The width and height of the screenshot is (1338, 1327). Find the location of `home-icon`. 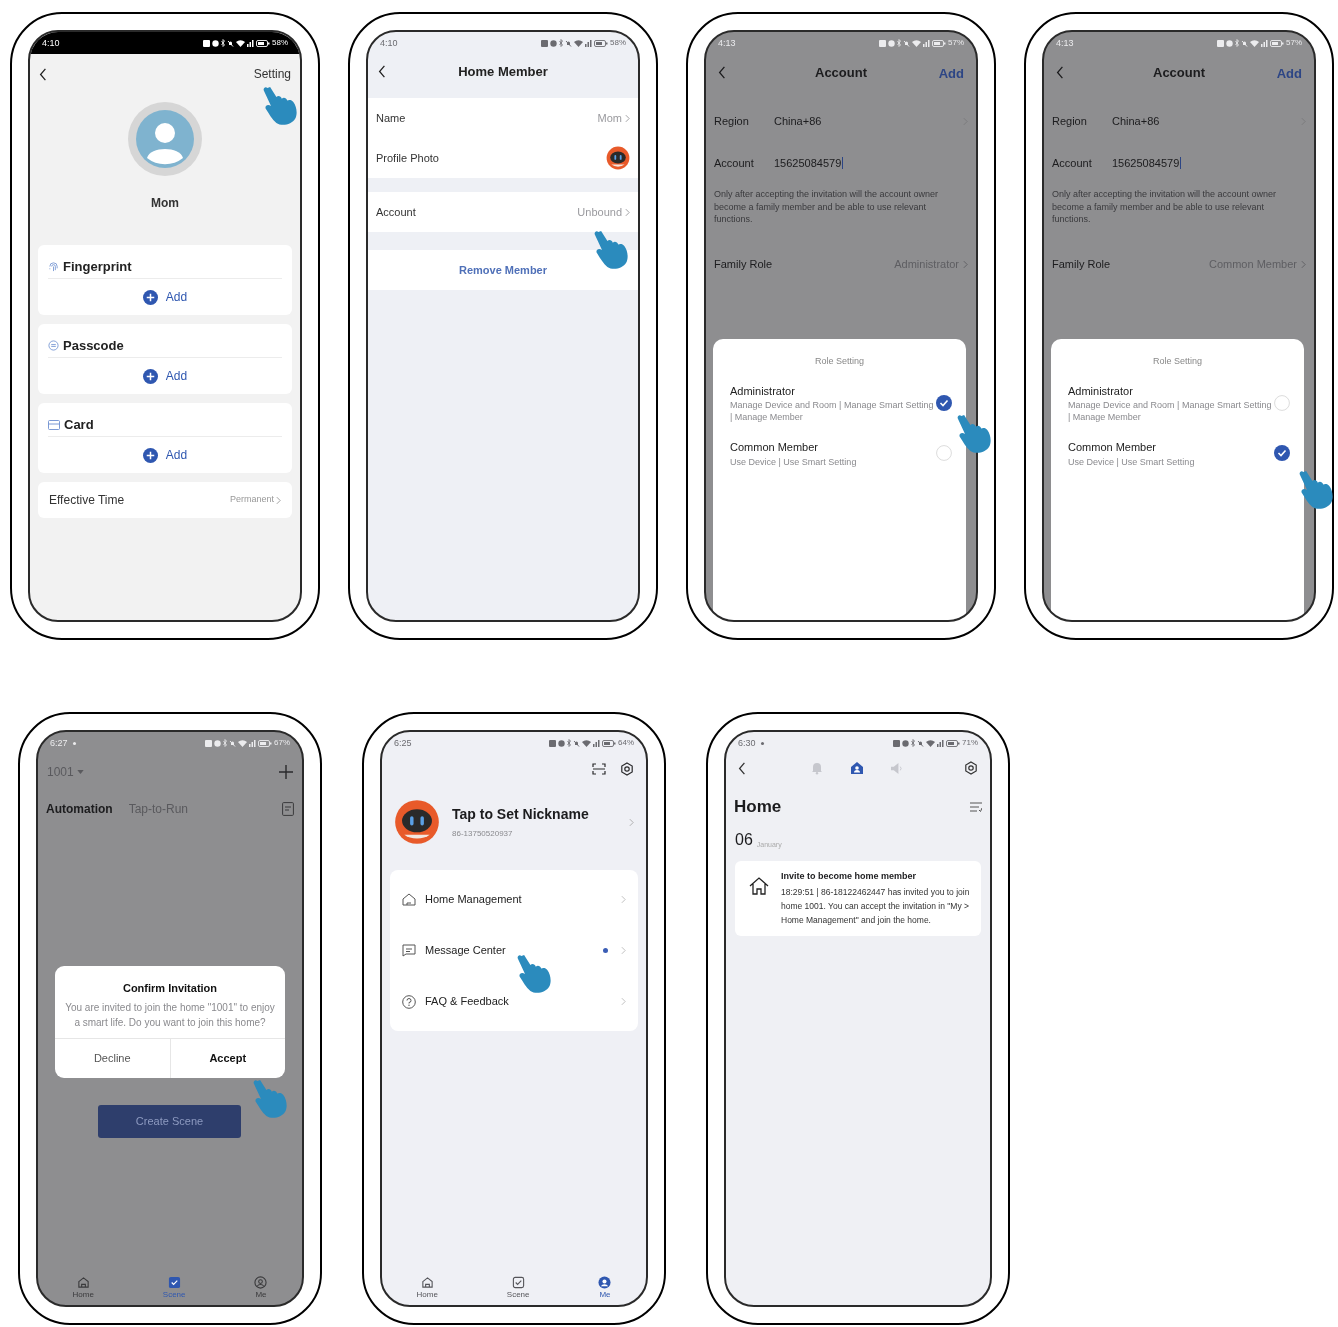

home-icon is located at coordinates (427, 1282).